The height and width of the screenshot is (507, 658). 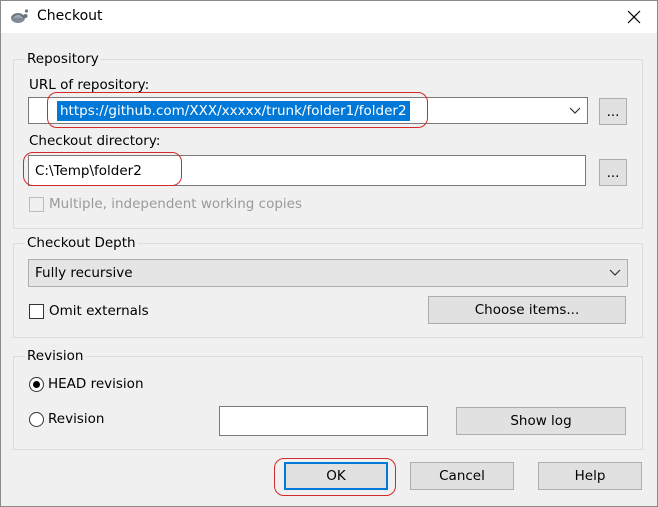 I want to click on checkout-directory-field: C:\Temp\folder2, so click(x=307, y=170).